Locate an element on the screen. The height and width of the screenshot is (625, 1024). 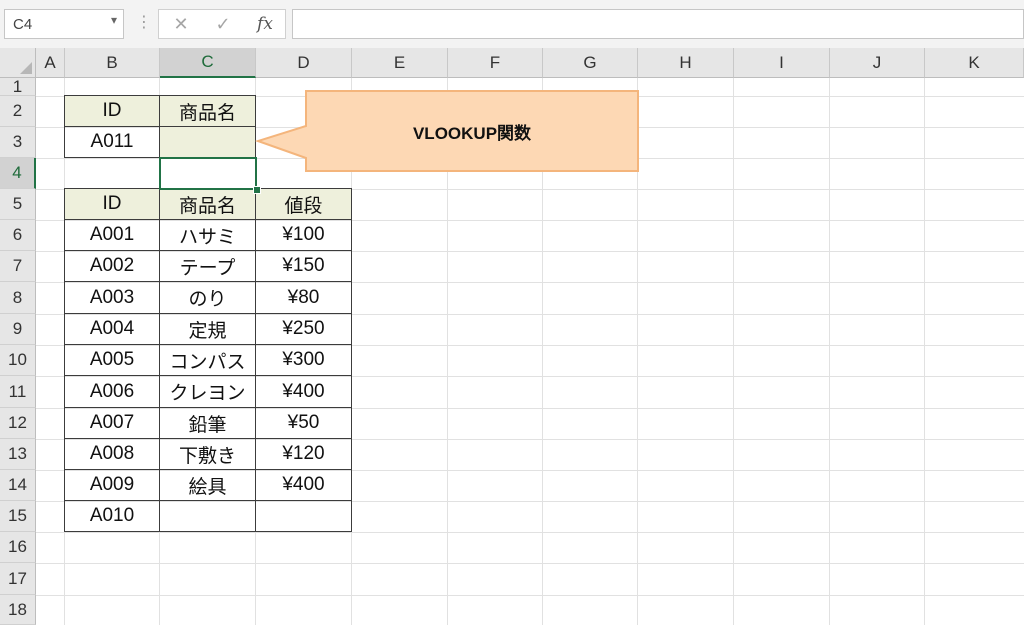
enter-icon: ✓ is located at coordinates (223, 24).